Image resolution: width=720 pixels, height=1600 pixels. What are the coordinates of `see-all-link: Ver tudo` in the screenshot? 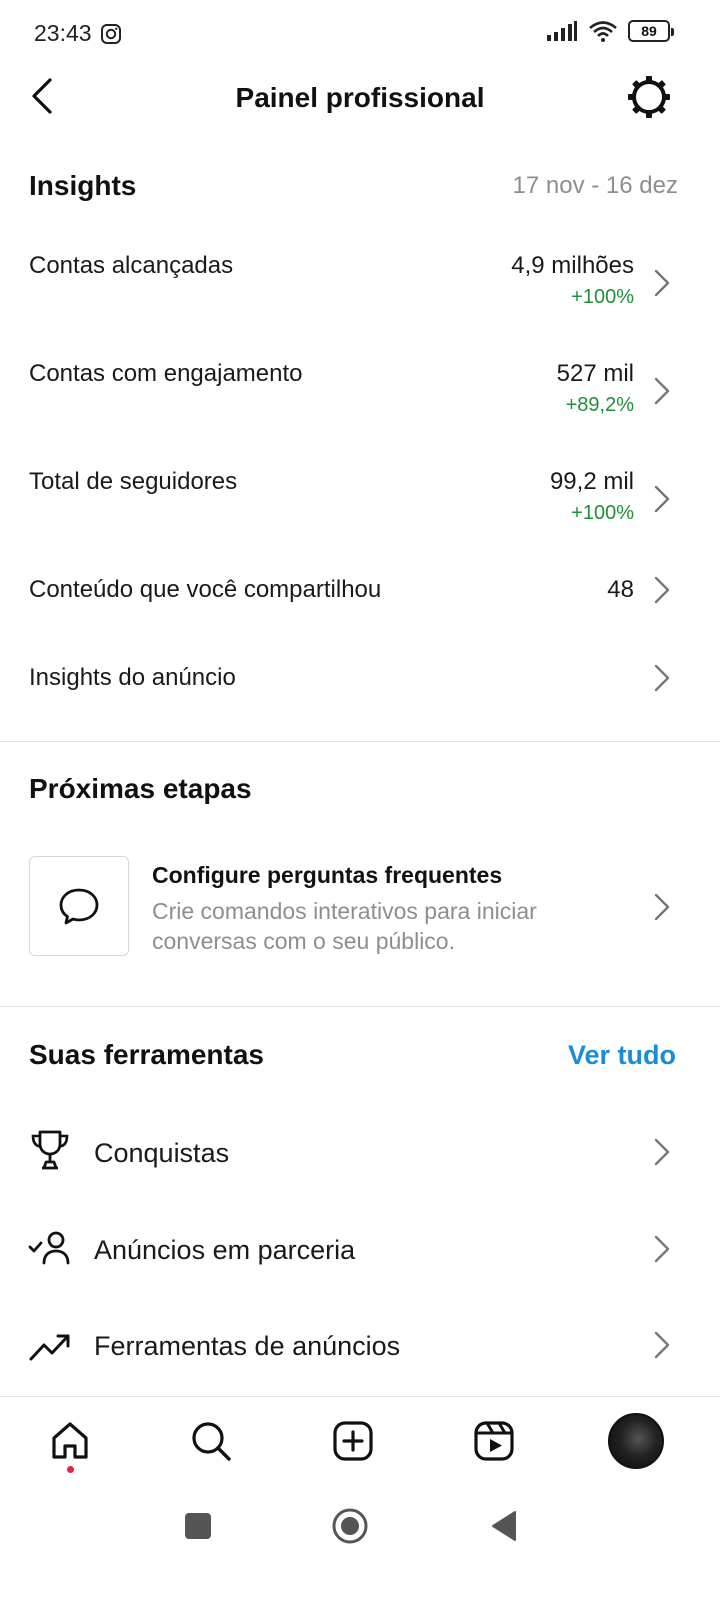 It's located at (622, 1055).